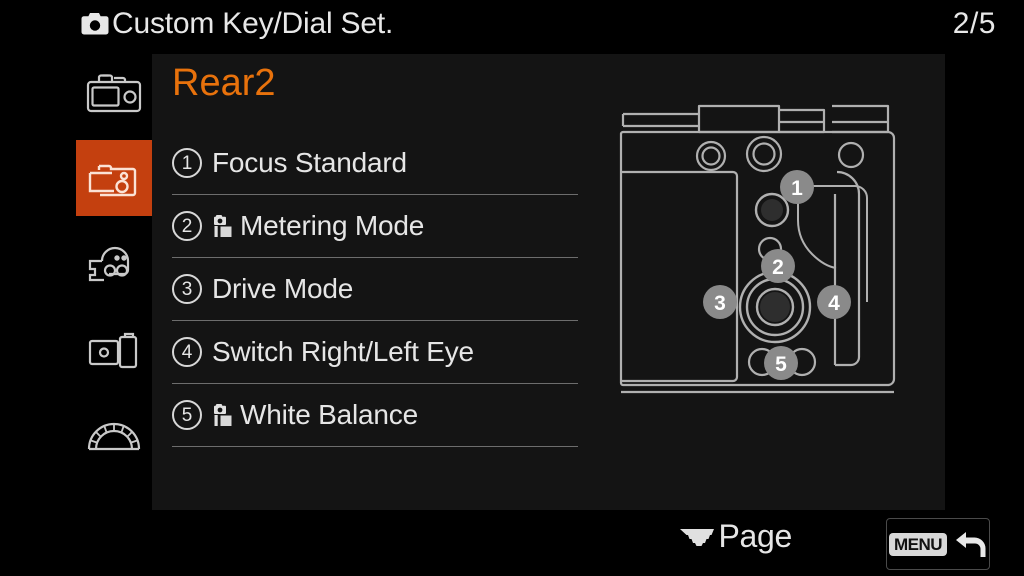 Image resolution: width=1024 pixels, height=576 pixels. Describe the element at coordinates (253, 23) in the screenshot. I see `page-title: Custom Key/Dial Set.` at that location.